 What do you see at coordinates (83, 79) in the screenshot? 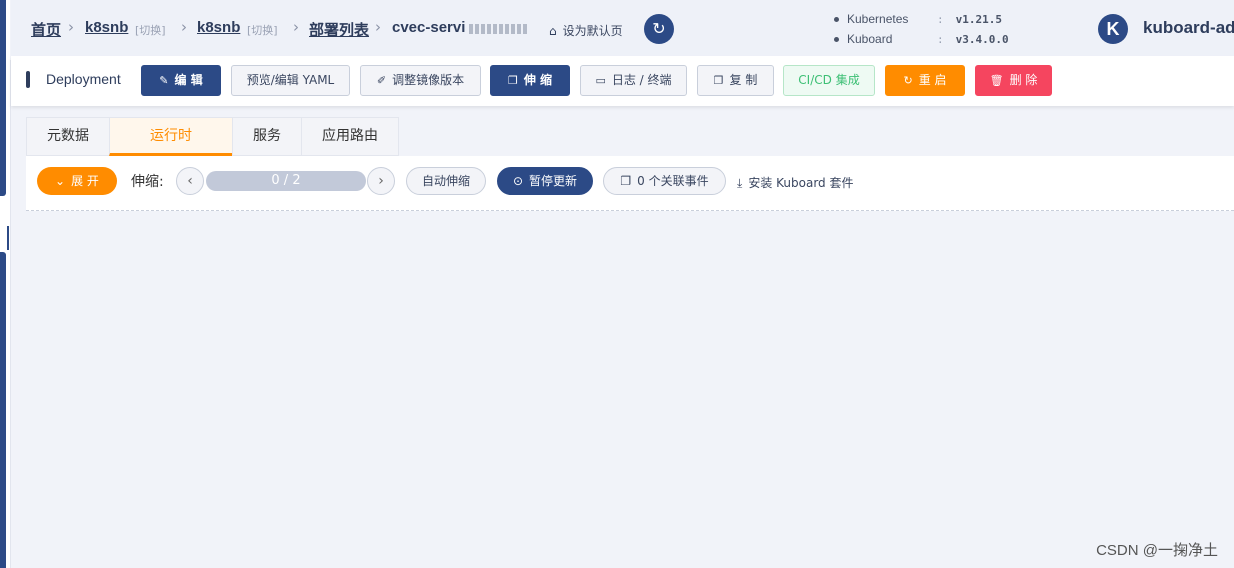
I see `page-title: Deployment` at bounding box center [83, 79].